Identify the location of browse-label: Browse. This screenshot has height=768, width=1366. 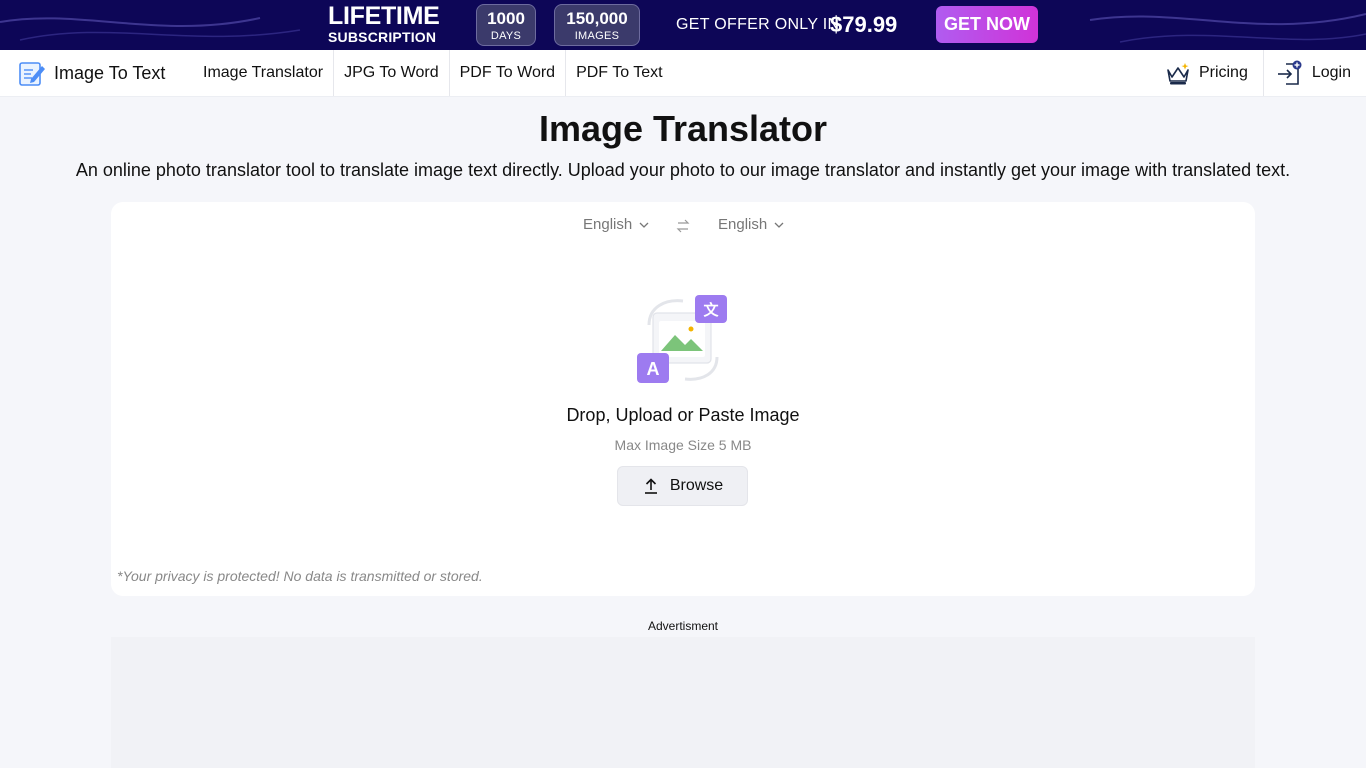
(696, 485).